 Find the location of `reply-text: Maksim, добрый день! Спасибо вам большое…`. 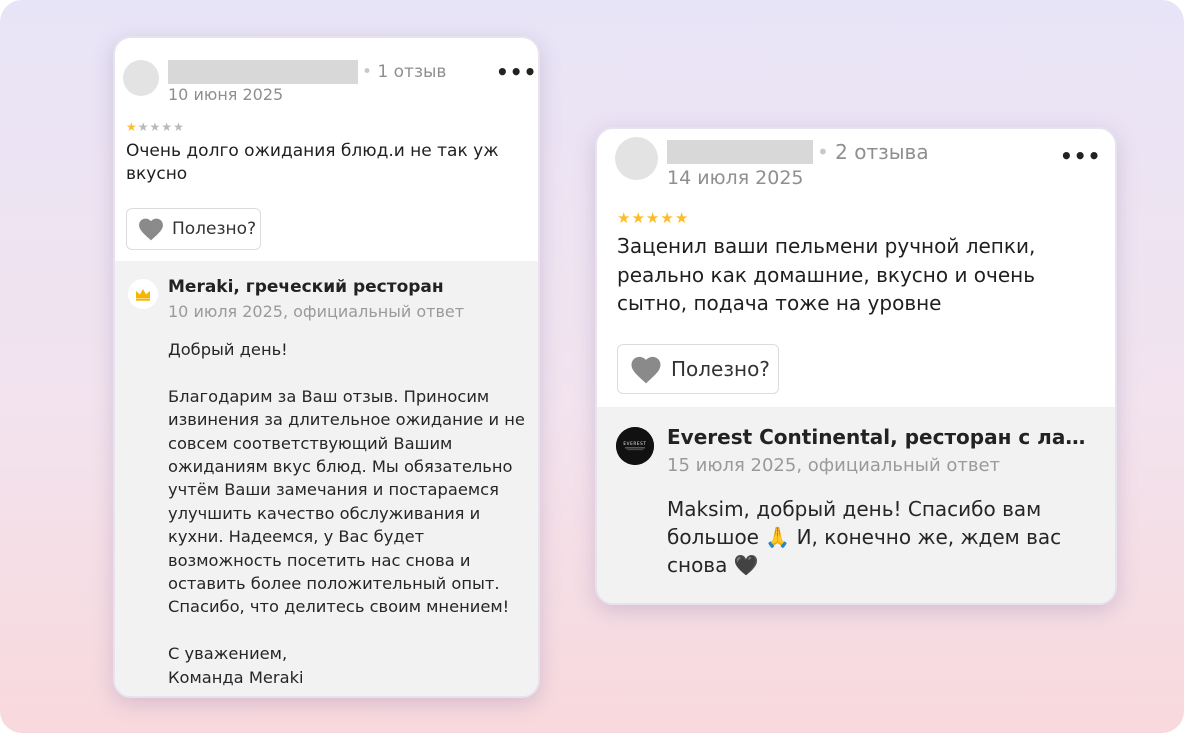

reply-text: Maksim, добрый день! Спасибо вам большое… is located at coordinates (864, 537).